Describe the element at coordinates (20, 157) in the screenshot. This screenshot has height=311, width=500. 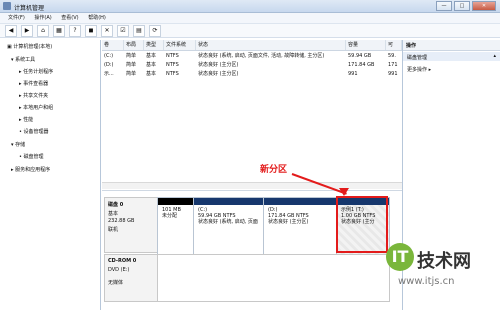
I see `disk-management-icon: •` at that location.